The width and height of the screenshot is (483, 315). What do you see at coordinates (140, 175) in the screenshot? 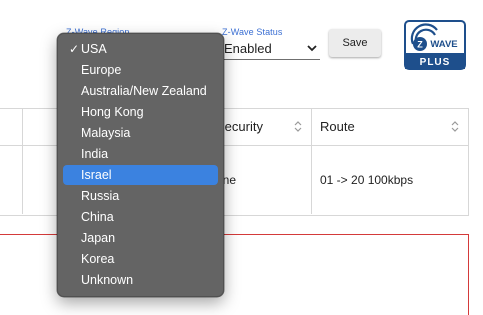
I see `region-option-highlighted: Israel` at bounding box center [140, 175].